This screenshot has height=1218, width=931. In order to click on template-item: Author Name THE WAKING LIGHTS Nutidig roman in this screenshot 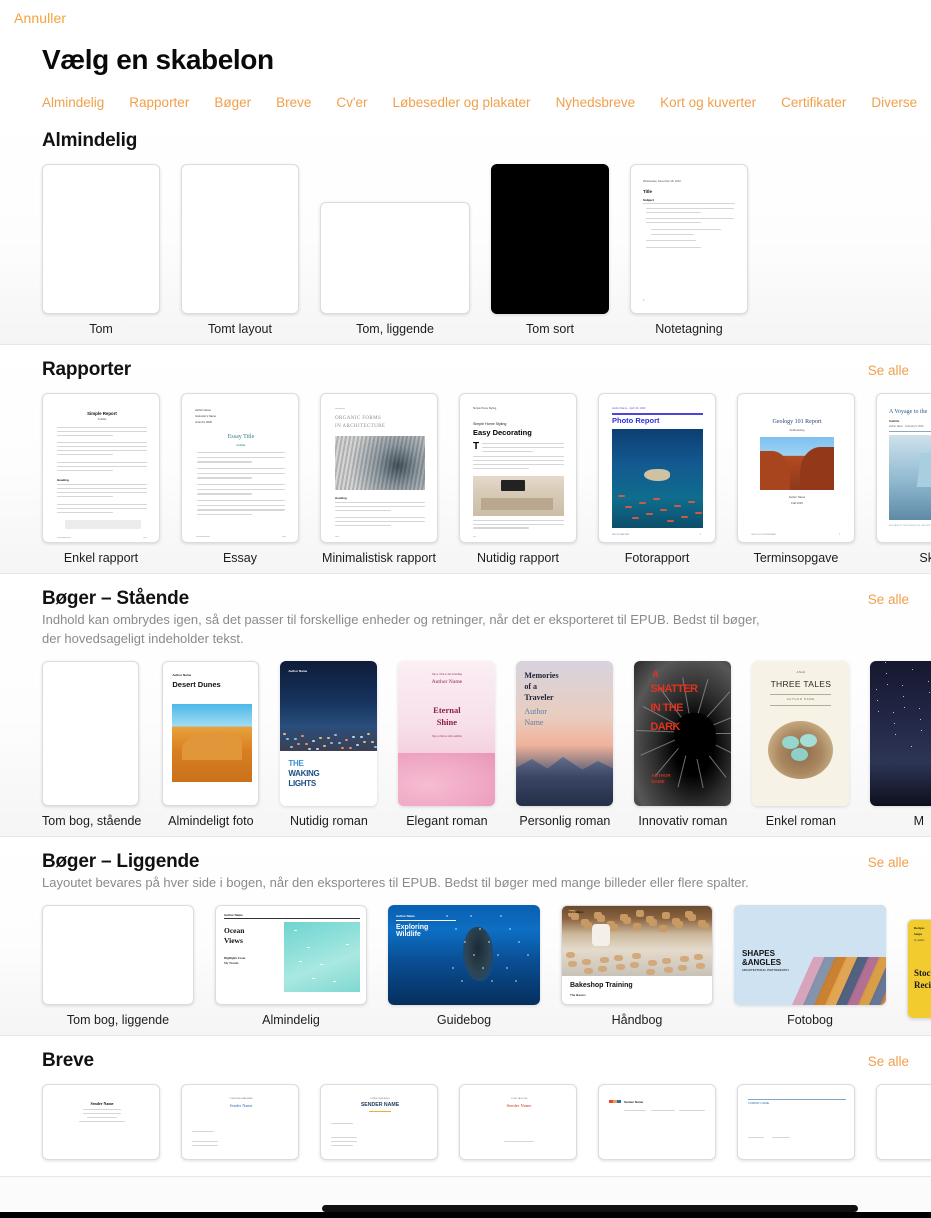, I will do `click(329, 744)`.